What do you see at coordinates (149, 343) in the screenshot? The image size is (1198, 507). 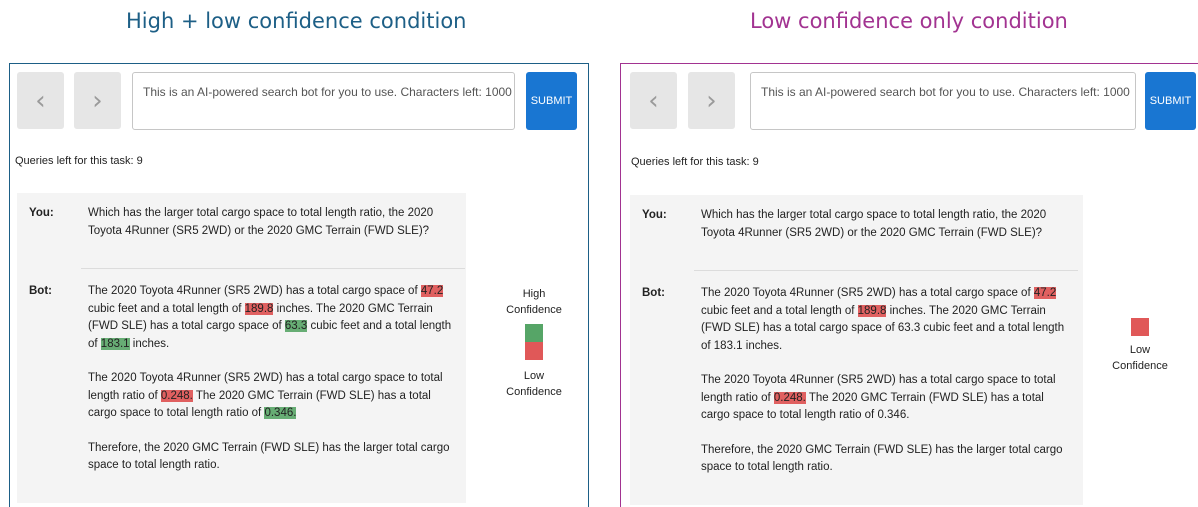 I see `bot-text-segment: inches.` at bounding box center [149, 343].